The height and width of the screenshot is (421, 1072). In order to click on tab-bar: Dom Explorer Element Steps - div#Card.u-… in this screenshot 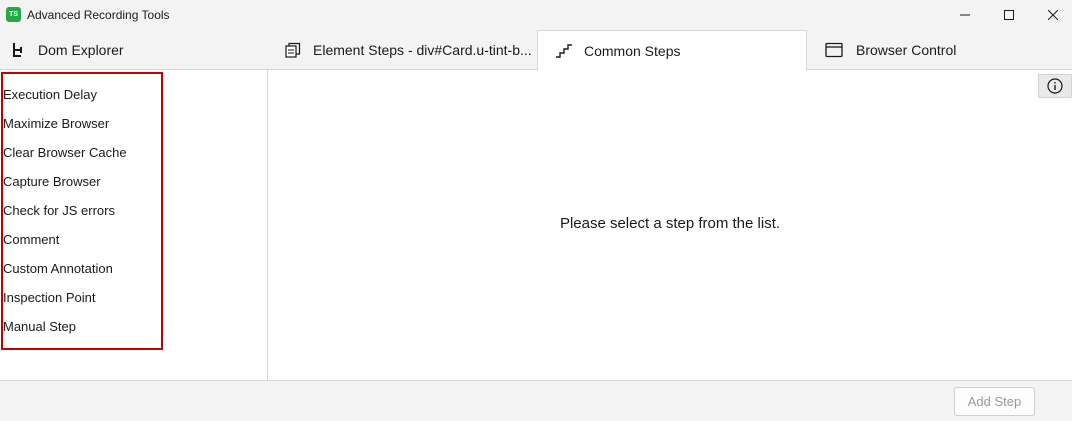, I will do `click(536, 50)`.